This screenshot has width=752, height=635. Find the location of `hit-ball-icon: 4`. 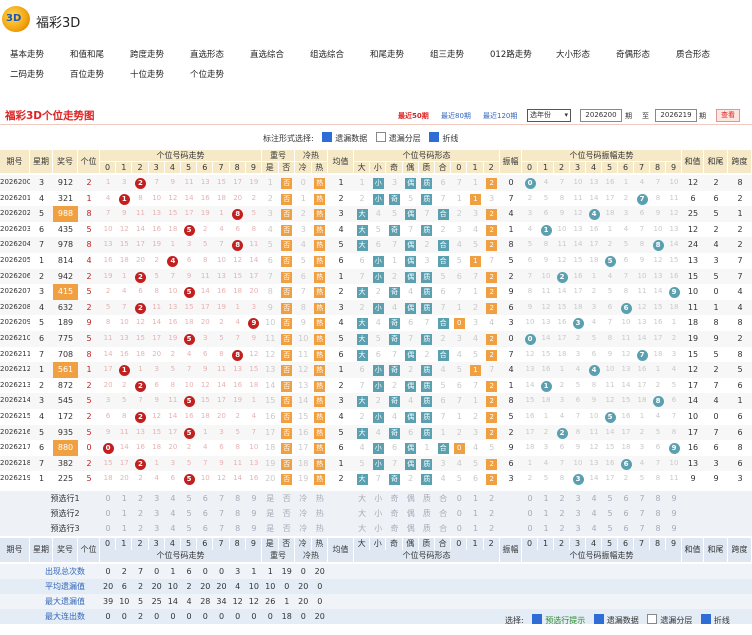

hit-ball-icon: 4 is located at coordinates (173, 261).